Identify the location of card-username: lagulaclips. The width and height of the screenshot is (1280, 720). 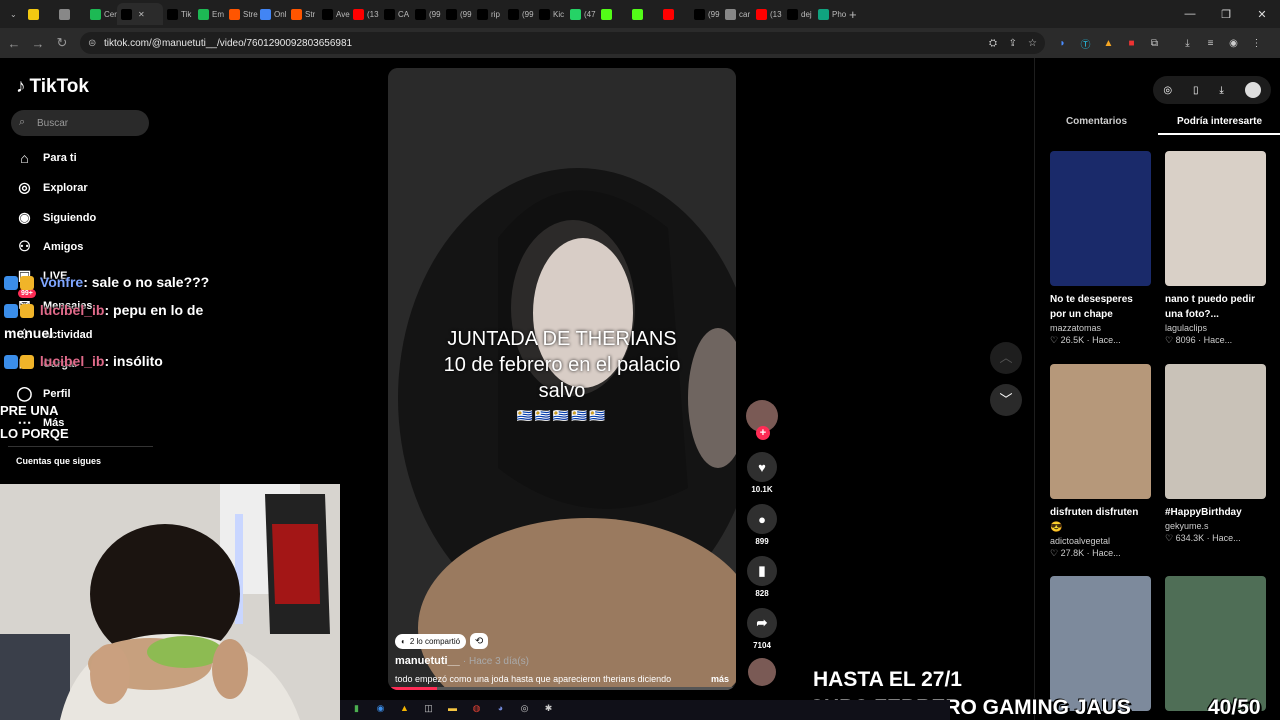
(1215, 328).